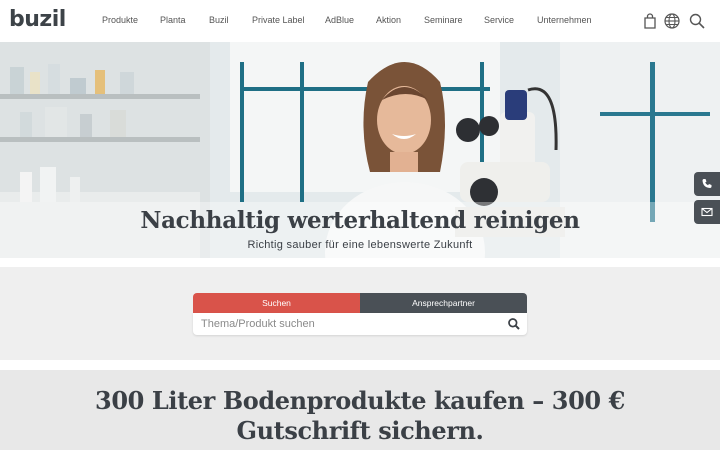 The height and width of the screenshot is (450, 720). What do you see at coordinates (276, 303) in the screenshot?
I see `tab-suchen: Suchen` at bounding box center [276, 303].